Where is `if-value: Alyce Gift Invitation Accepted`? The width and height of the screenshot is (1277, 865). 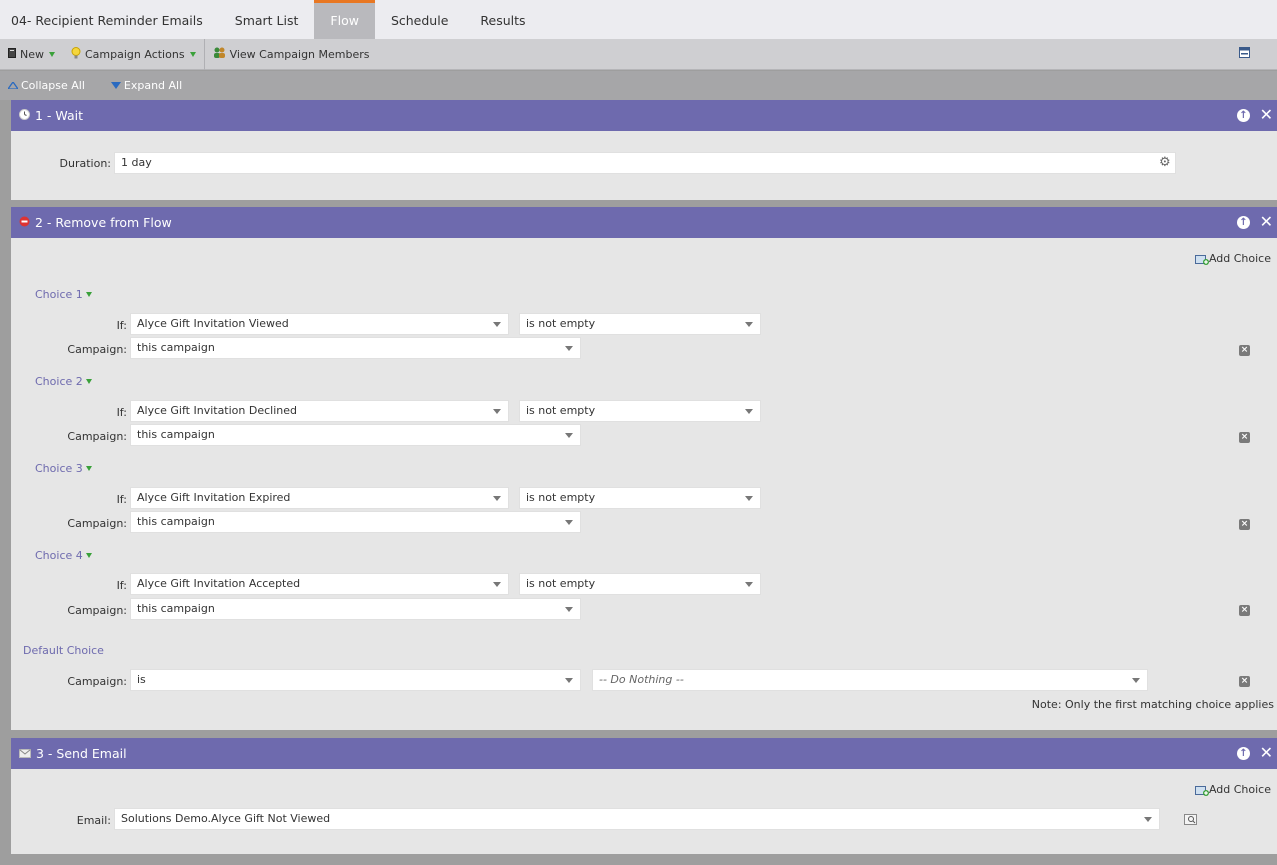
if-value: Alyce Gift Invitation Accepted is located at coordinates (219, 583).